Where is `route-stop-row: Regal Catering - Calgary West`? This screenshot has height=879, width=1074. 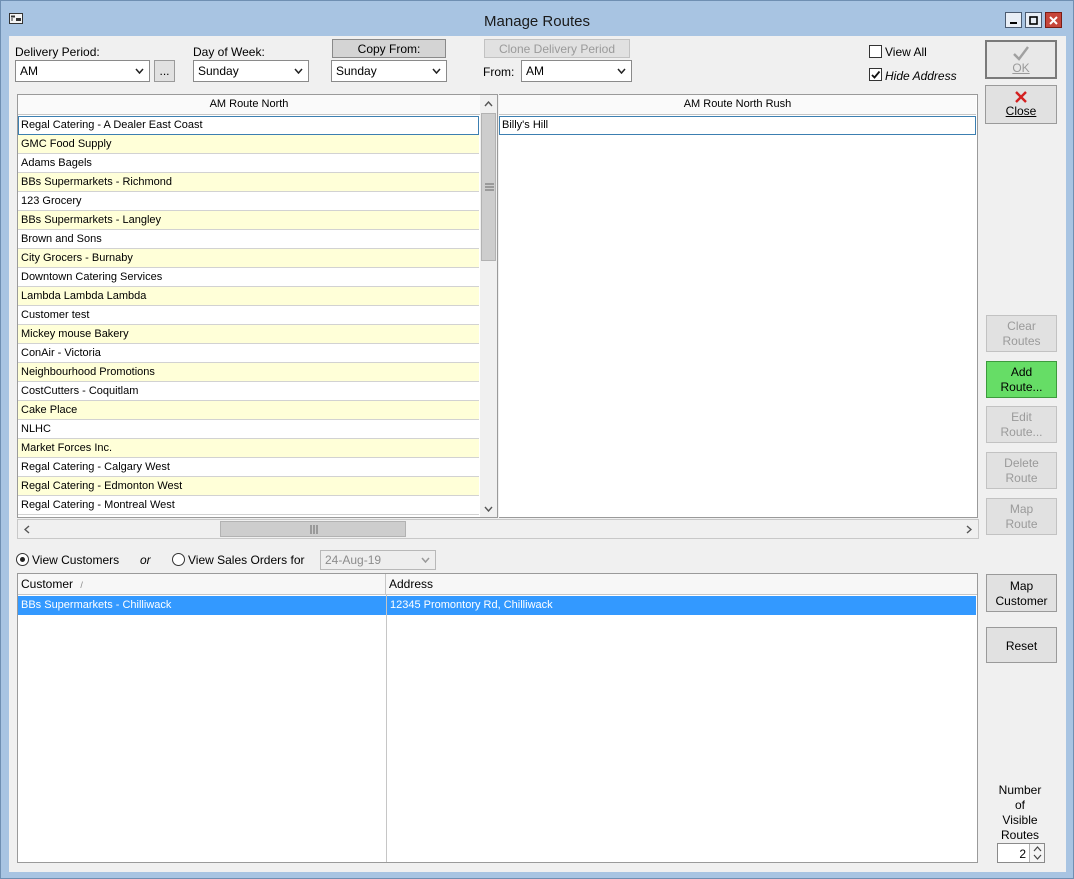
route-stop-row: Regal Catering - Calgary West is located at coordinates (248, 467).